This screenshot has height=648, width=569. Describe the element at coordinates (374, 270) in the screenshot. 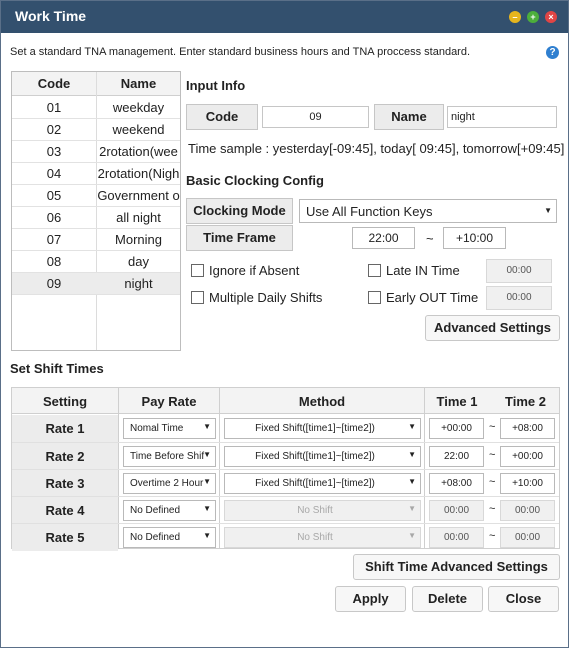

I see `late-in-checkbox` at that location.